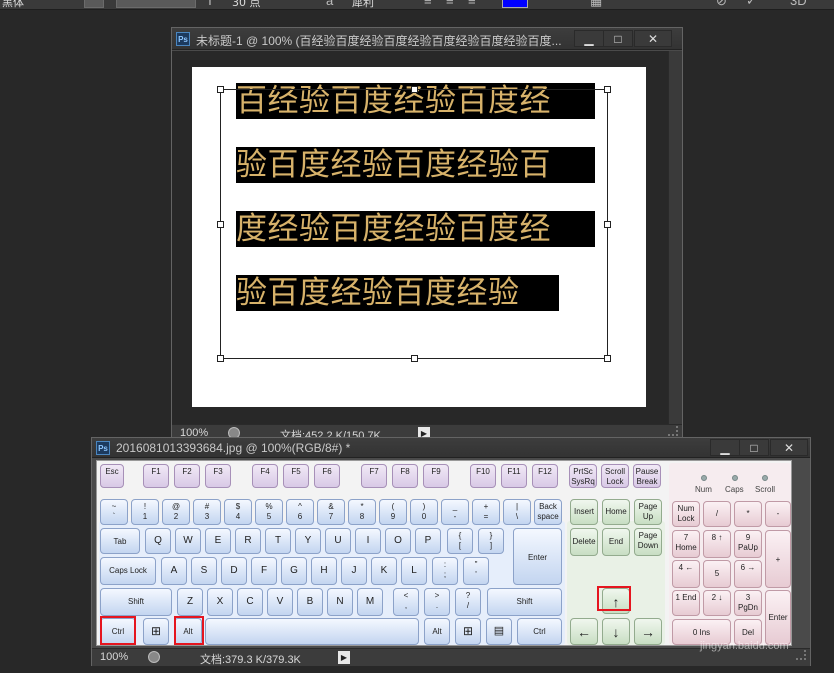  Describe the element at coordinates (204, 571) in the screenshot. I see `key-s: S` at that location.